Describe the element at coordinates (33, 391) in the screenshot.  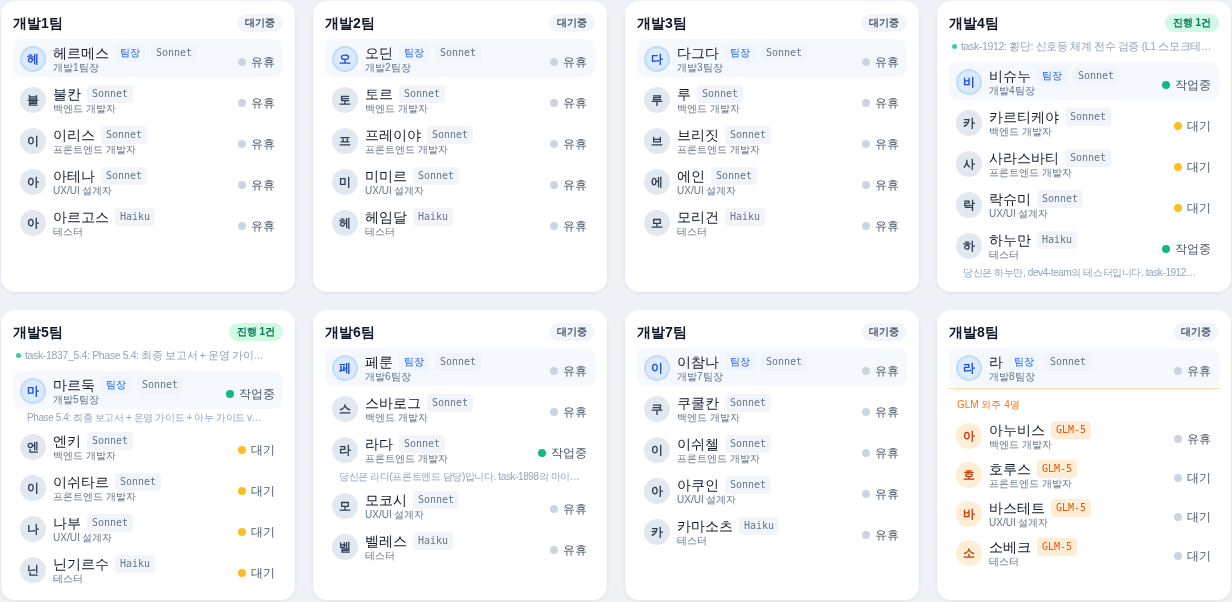
I see `avatar: 마` at that location.